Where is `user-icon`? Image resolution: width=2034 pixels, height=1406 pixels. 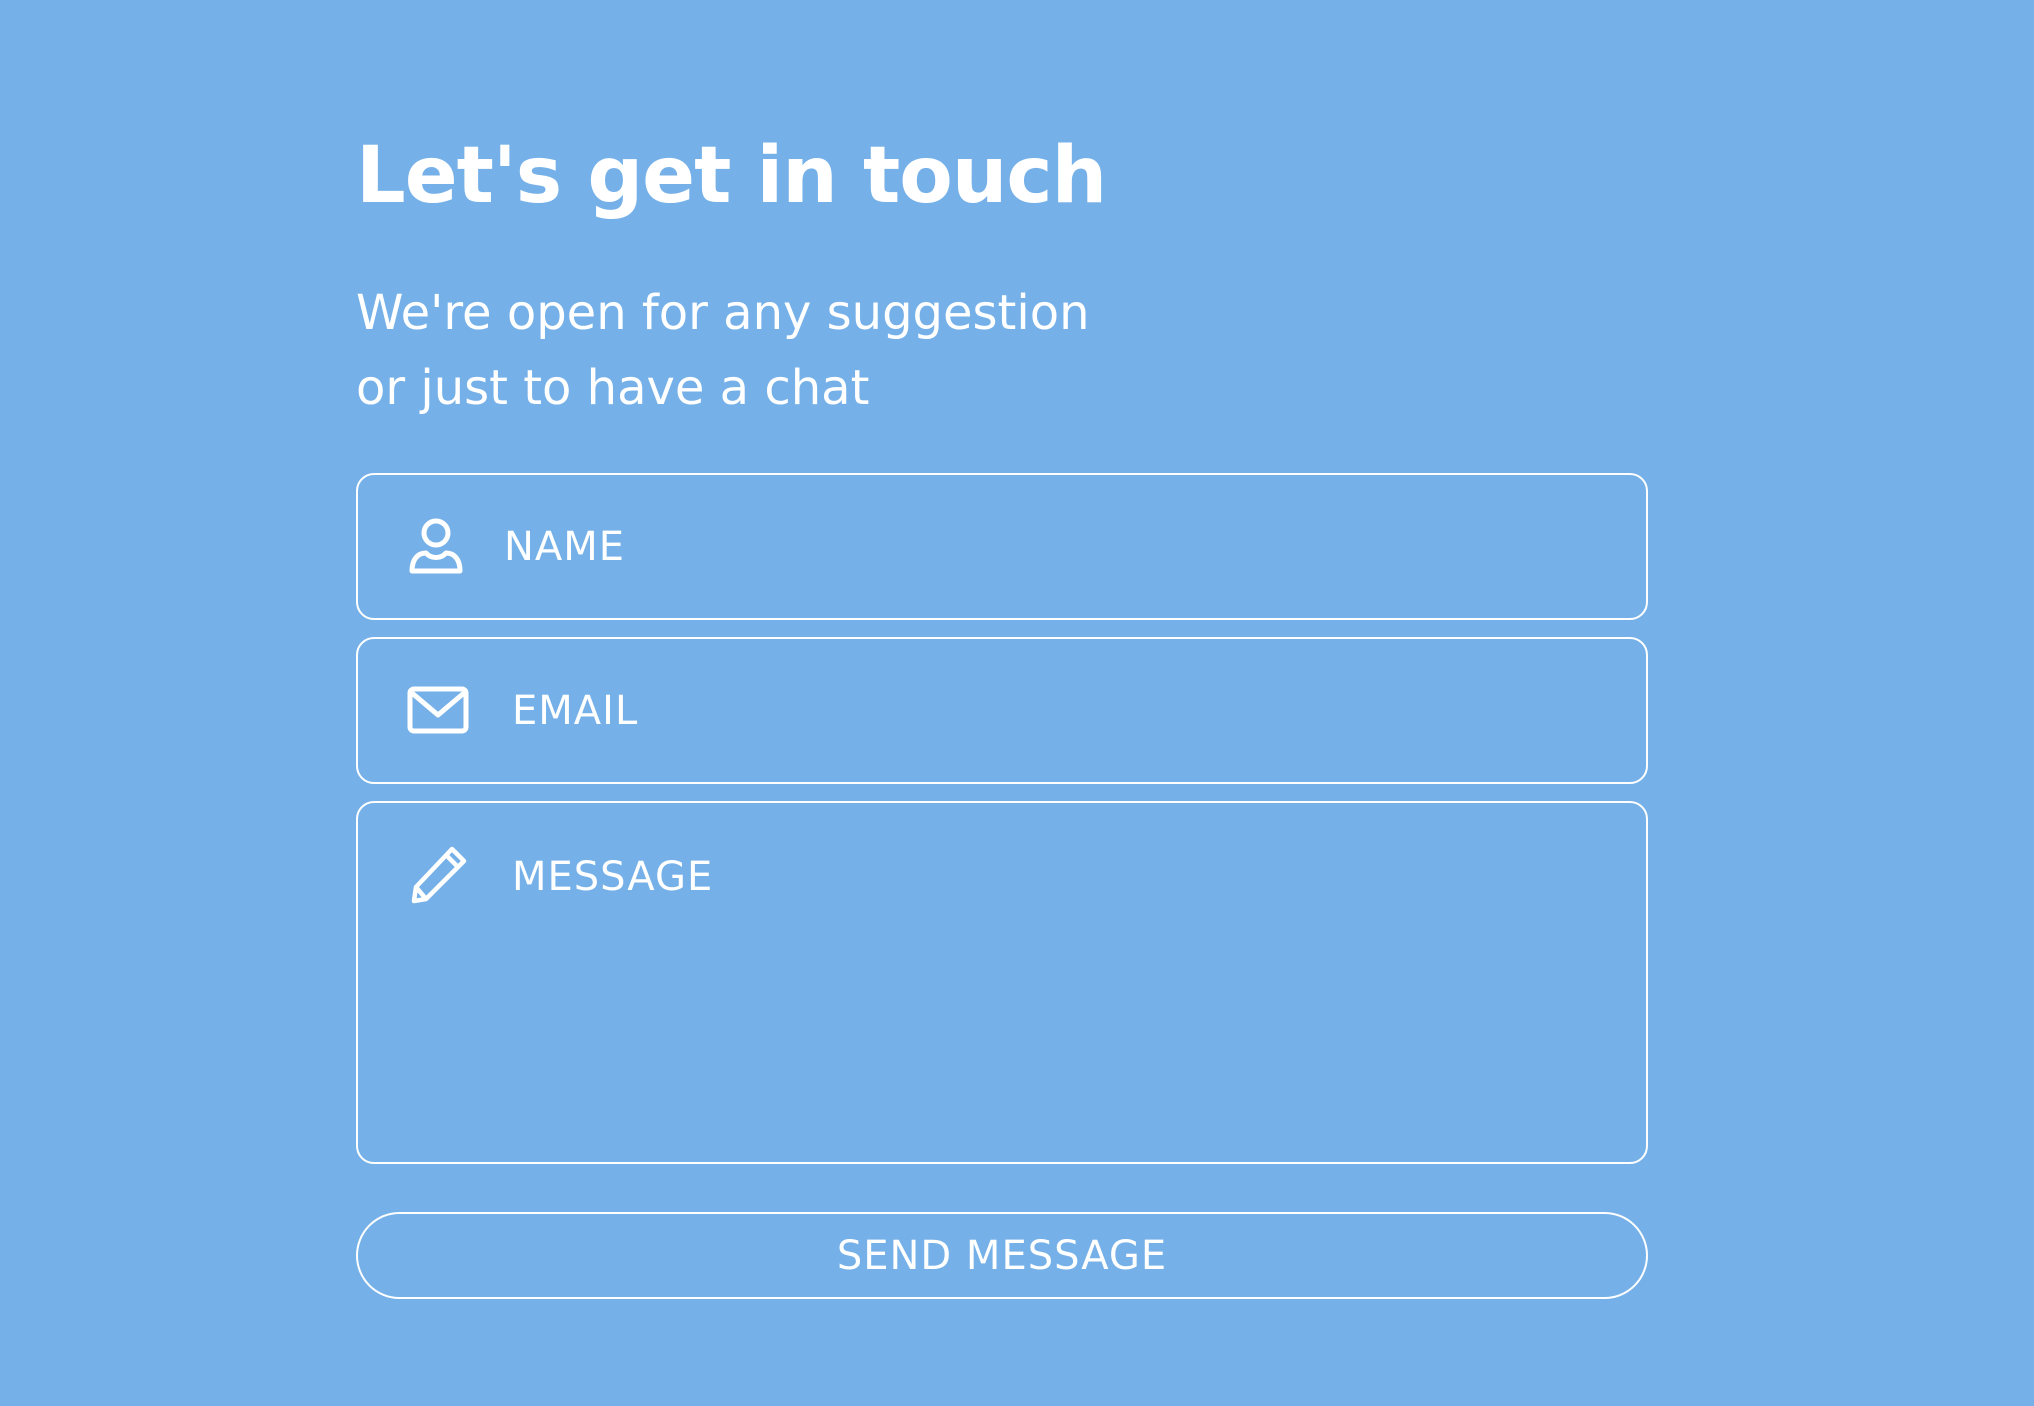
user-icon is located at coordinates (436, 546).